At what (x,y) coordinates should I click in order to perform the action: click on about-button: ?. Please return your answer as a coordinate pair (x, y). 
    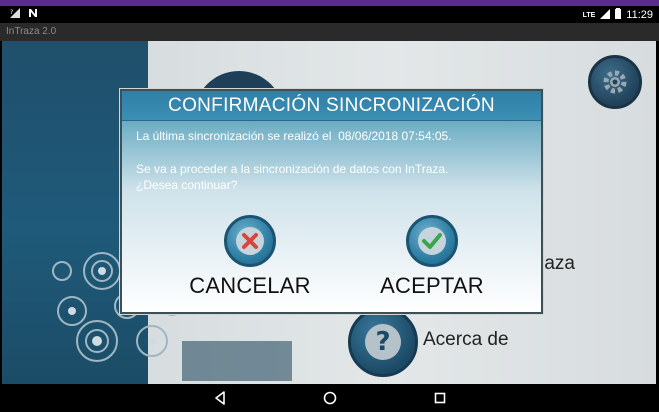
    Looking at the image, I should click on (383, 342).